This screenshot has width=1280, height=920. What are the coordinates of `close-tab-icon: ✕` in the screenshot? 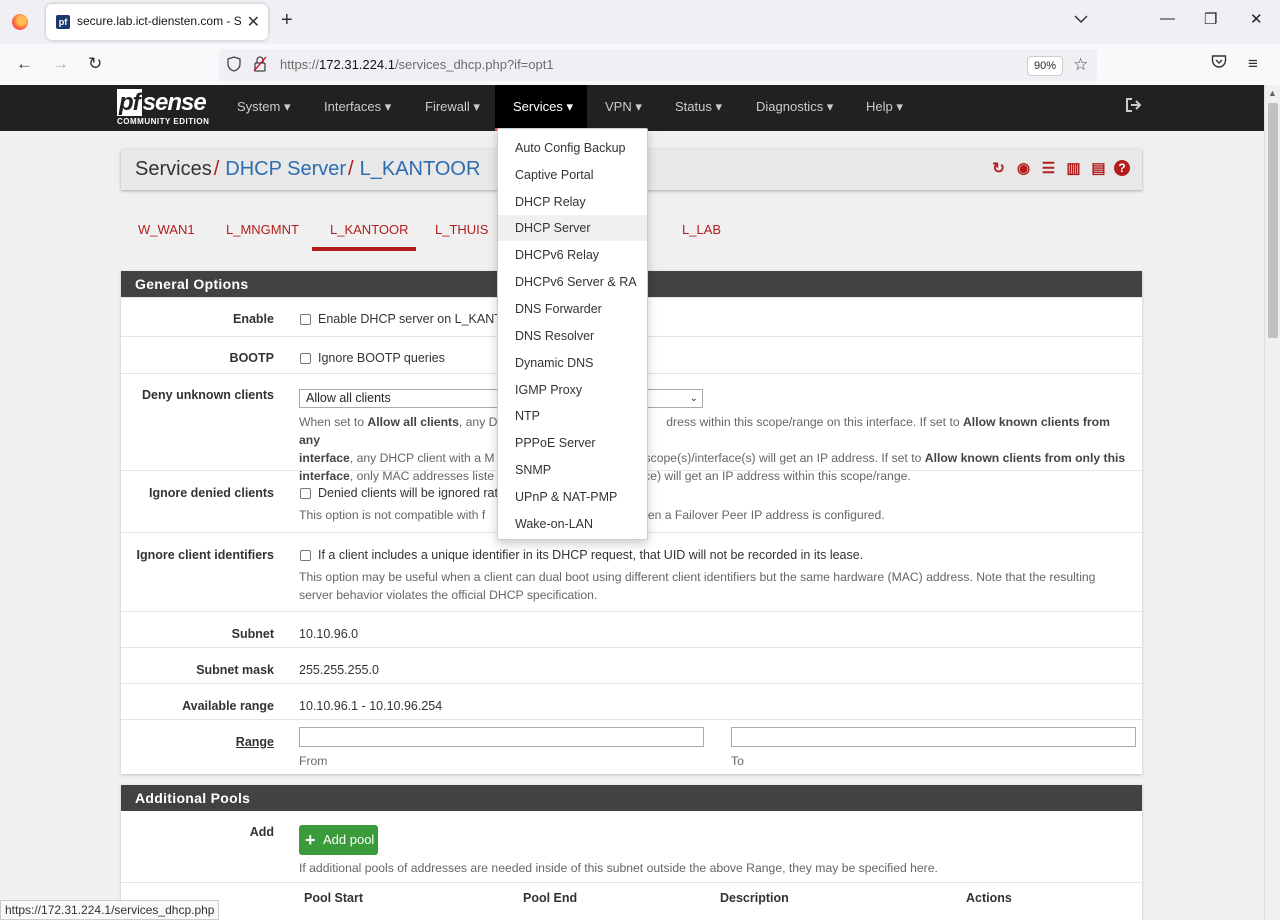 It's located at (253, 22).